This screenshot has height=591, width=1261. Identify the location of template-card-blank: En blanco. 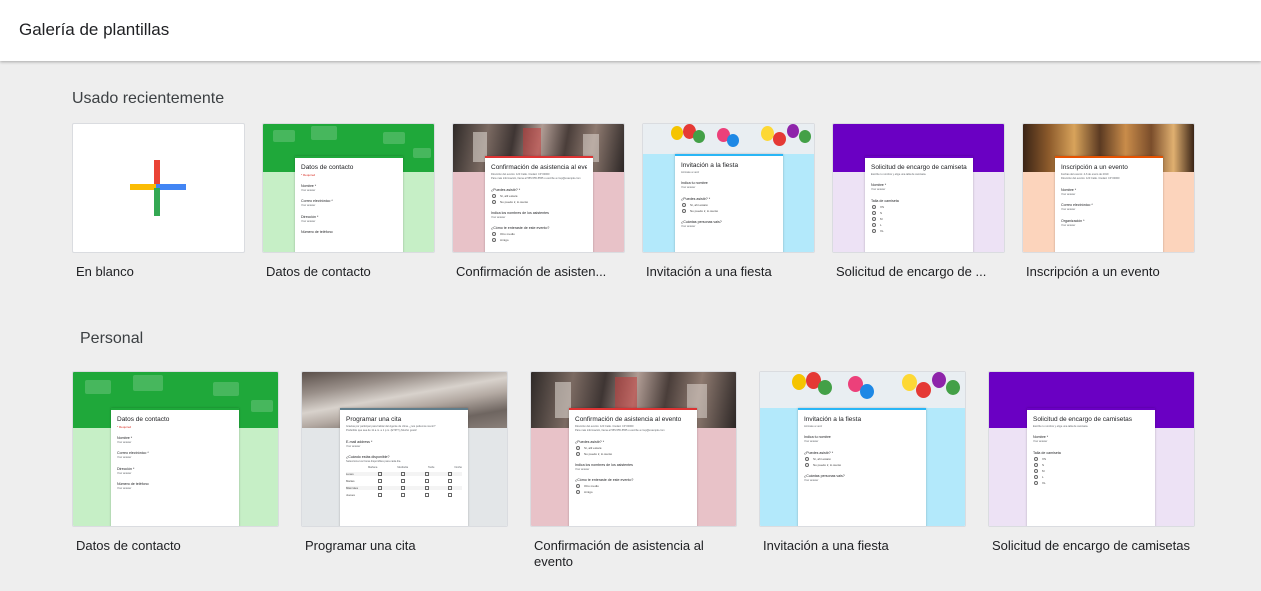
(158, 203).